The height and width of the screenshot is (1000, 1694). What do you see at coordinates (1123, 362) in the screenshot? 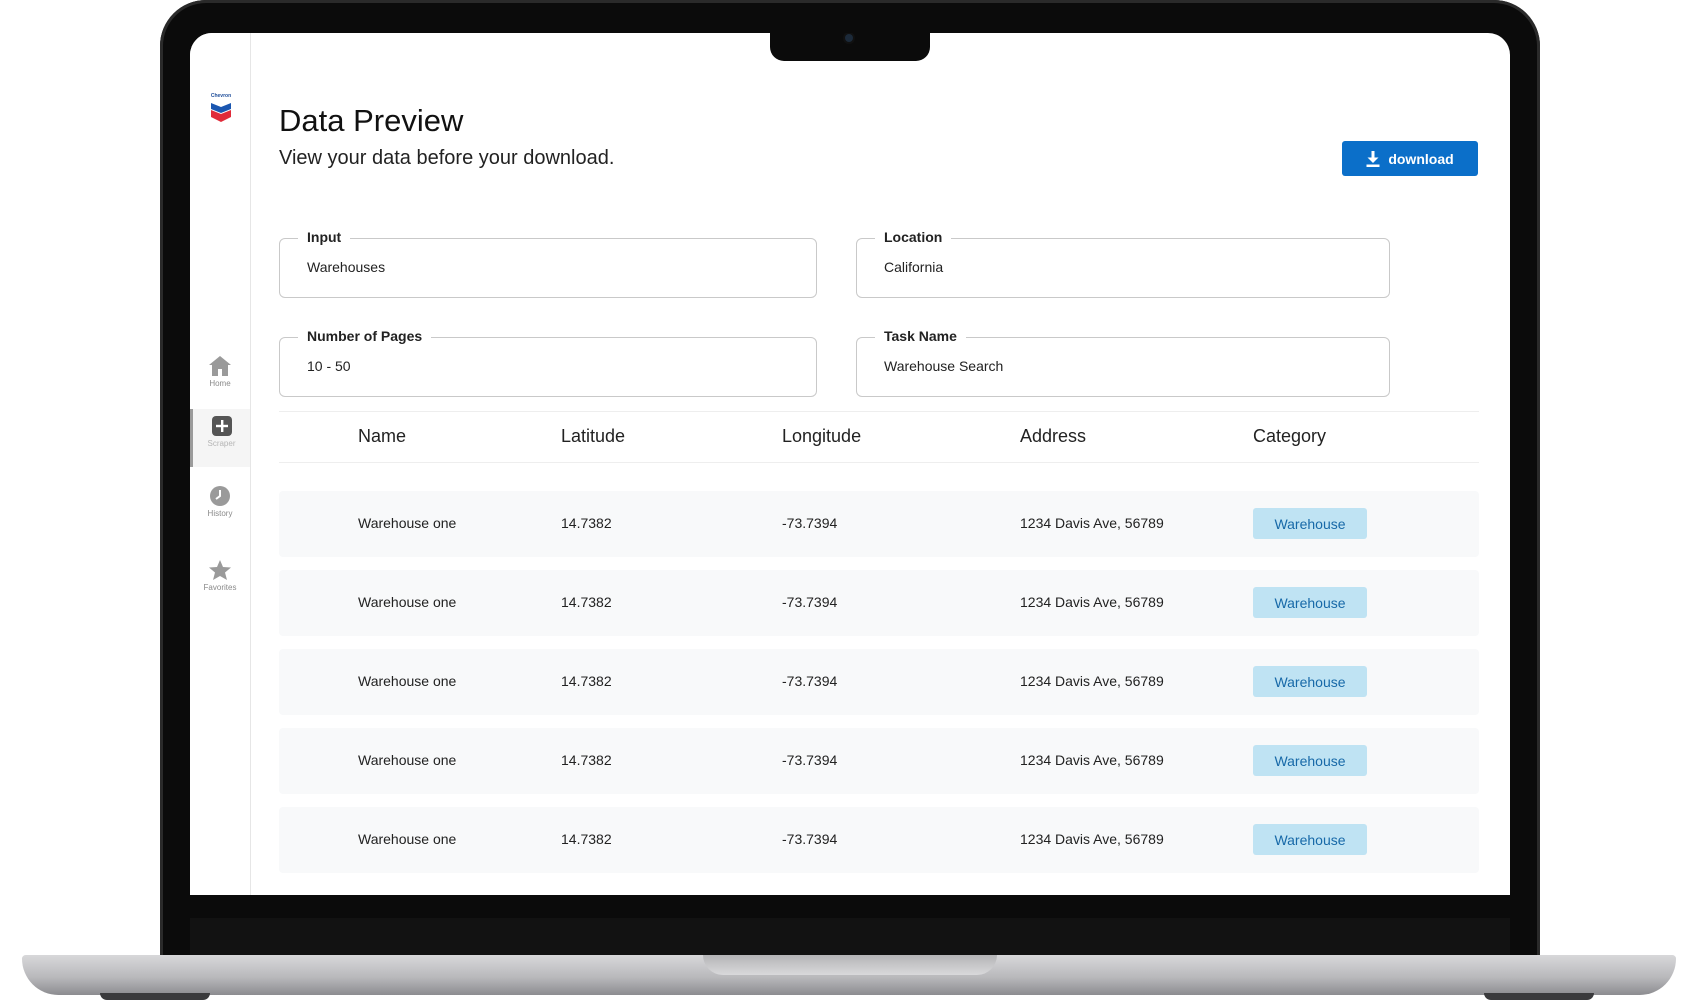
I see `task-name-field: Task Name Warehouse Search` at bounding box center [1123, 362].